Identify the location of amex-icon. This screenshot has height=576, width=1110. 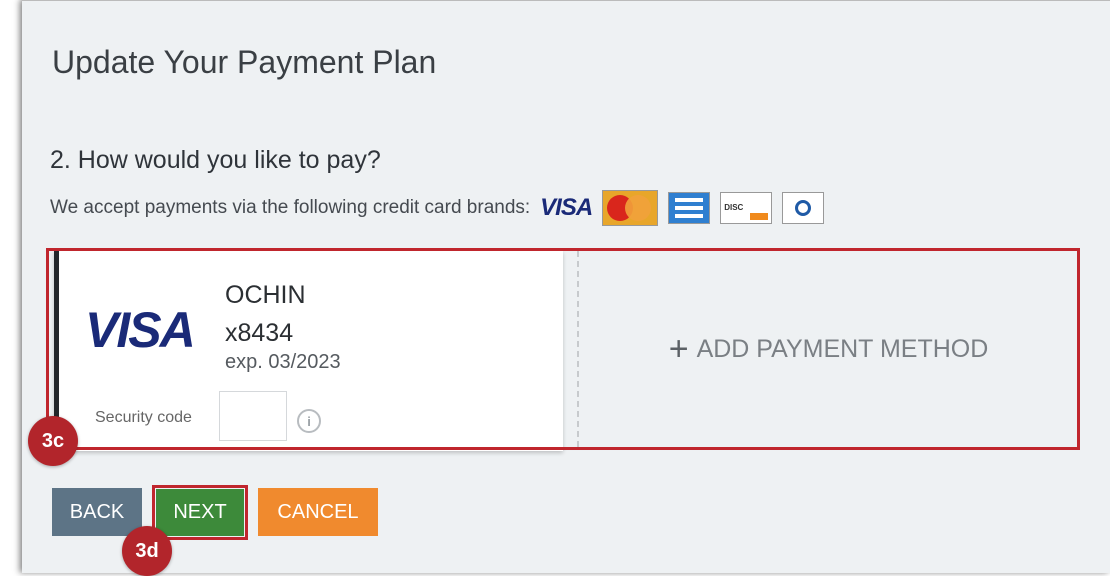
(689, 208).